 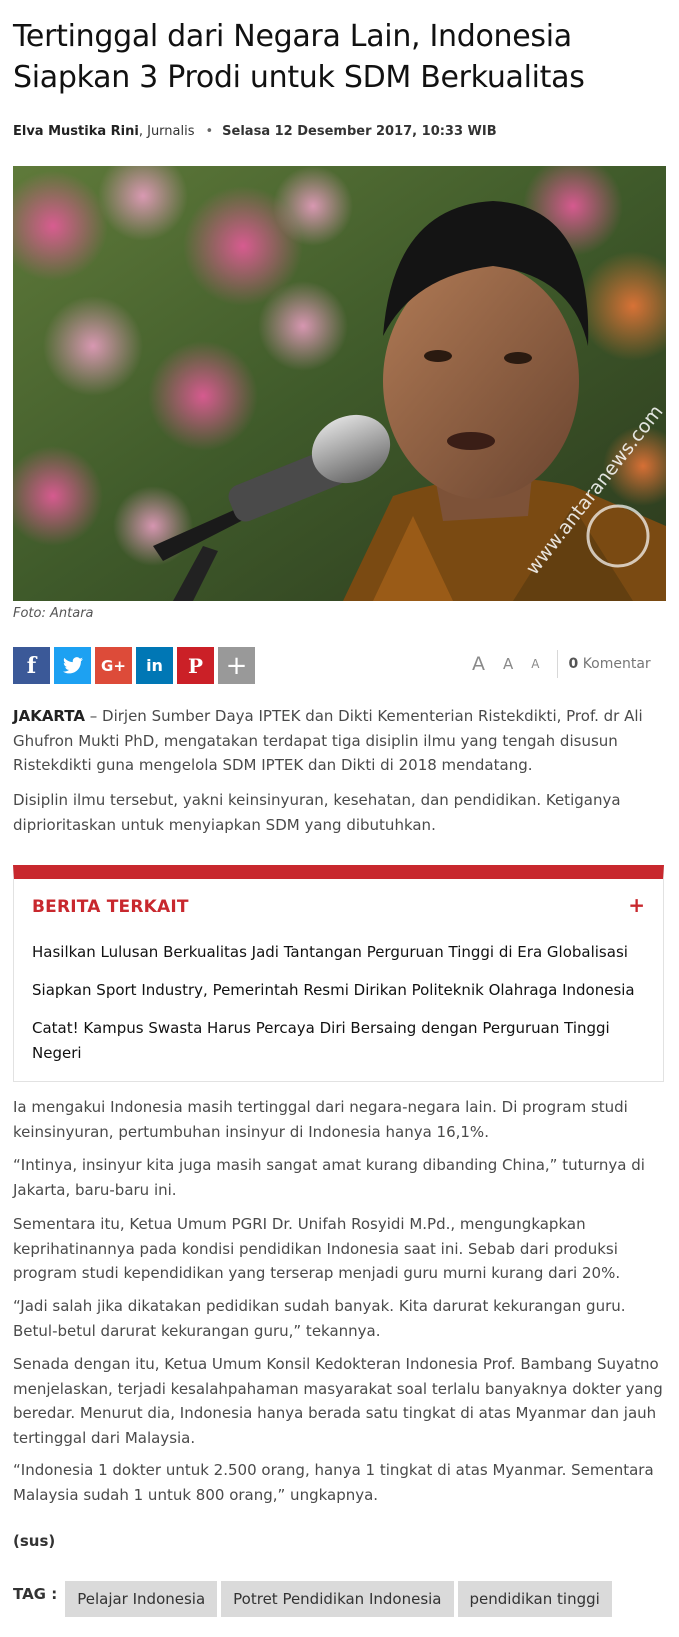 I want to click on share-bar: f G+ in P +, so click(x=136, y=665).